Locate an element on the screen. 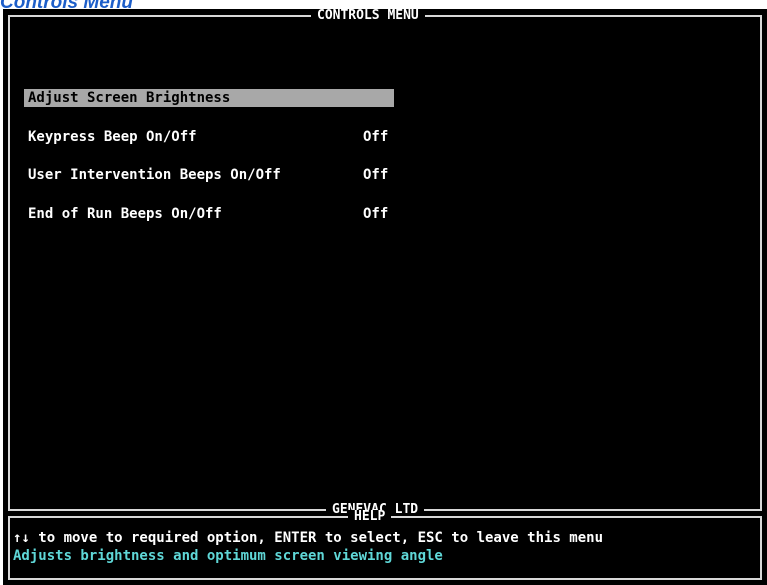  menu-item-adjust-brightness: Adjust Screen Brightness is located at coordinates (209, 98).